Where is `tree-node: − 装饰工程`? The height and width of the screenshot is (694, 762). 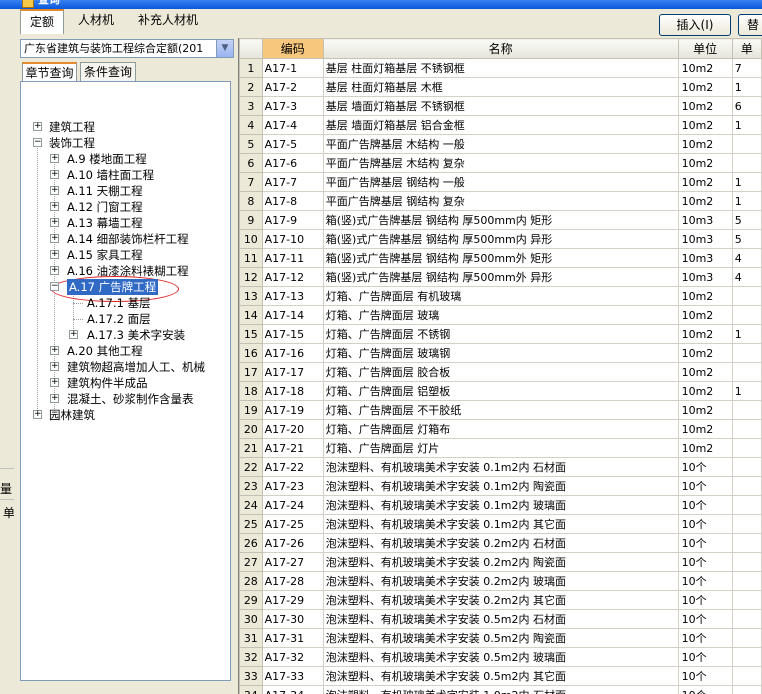 tree-node: − 装饰工程 is located at coordinates (125, 143).